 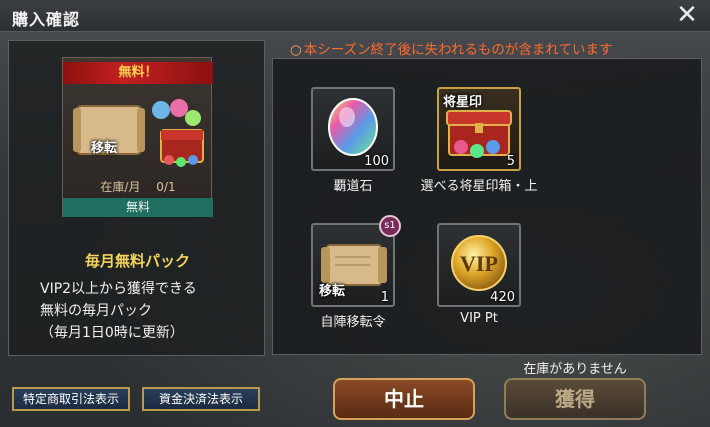 I want to click on reward-name: 選べる将星印箱・上, so click(x=479, y=186).